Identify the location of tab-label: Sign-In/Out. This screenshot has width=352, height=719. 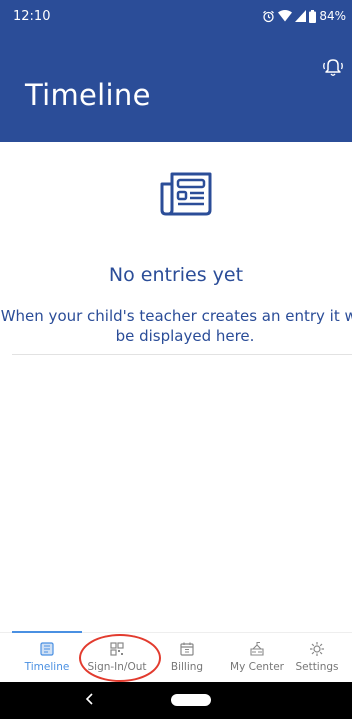
(117, 667).